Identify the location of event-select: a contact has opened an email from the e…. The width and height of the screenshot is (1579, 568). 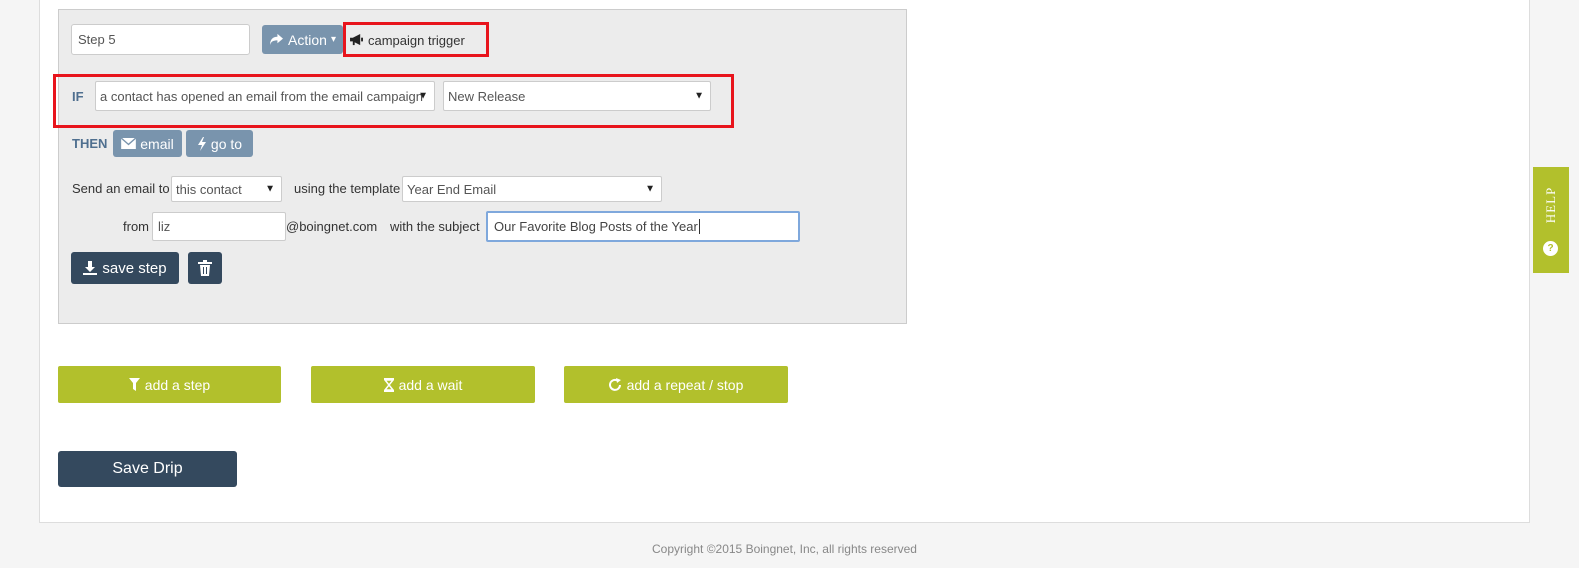
(265, 96).